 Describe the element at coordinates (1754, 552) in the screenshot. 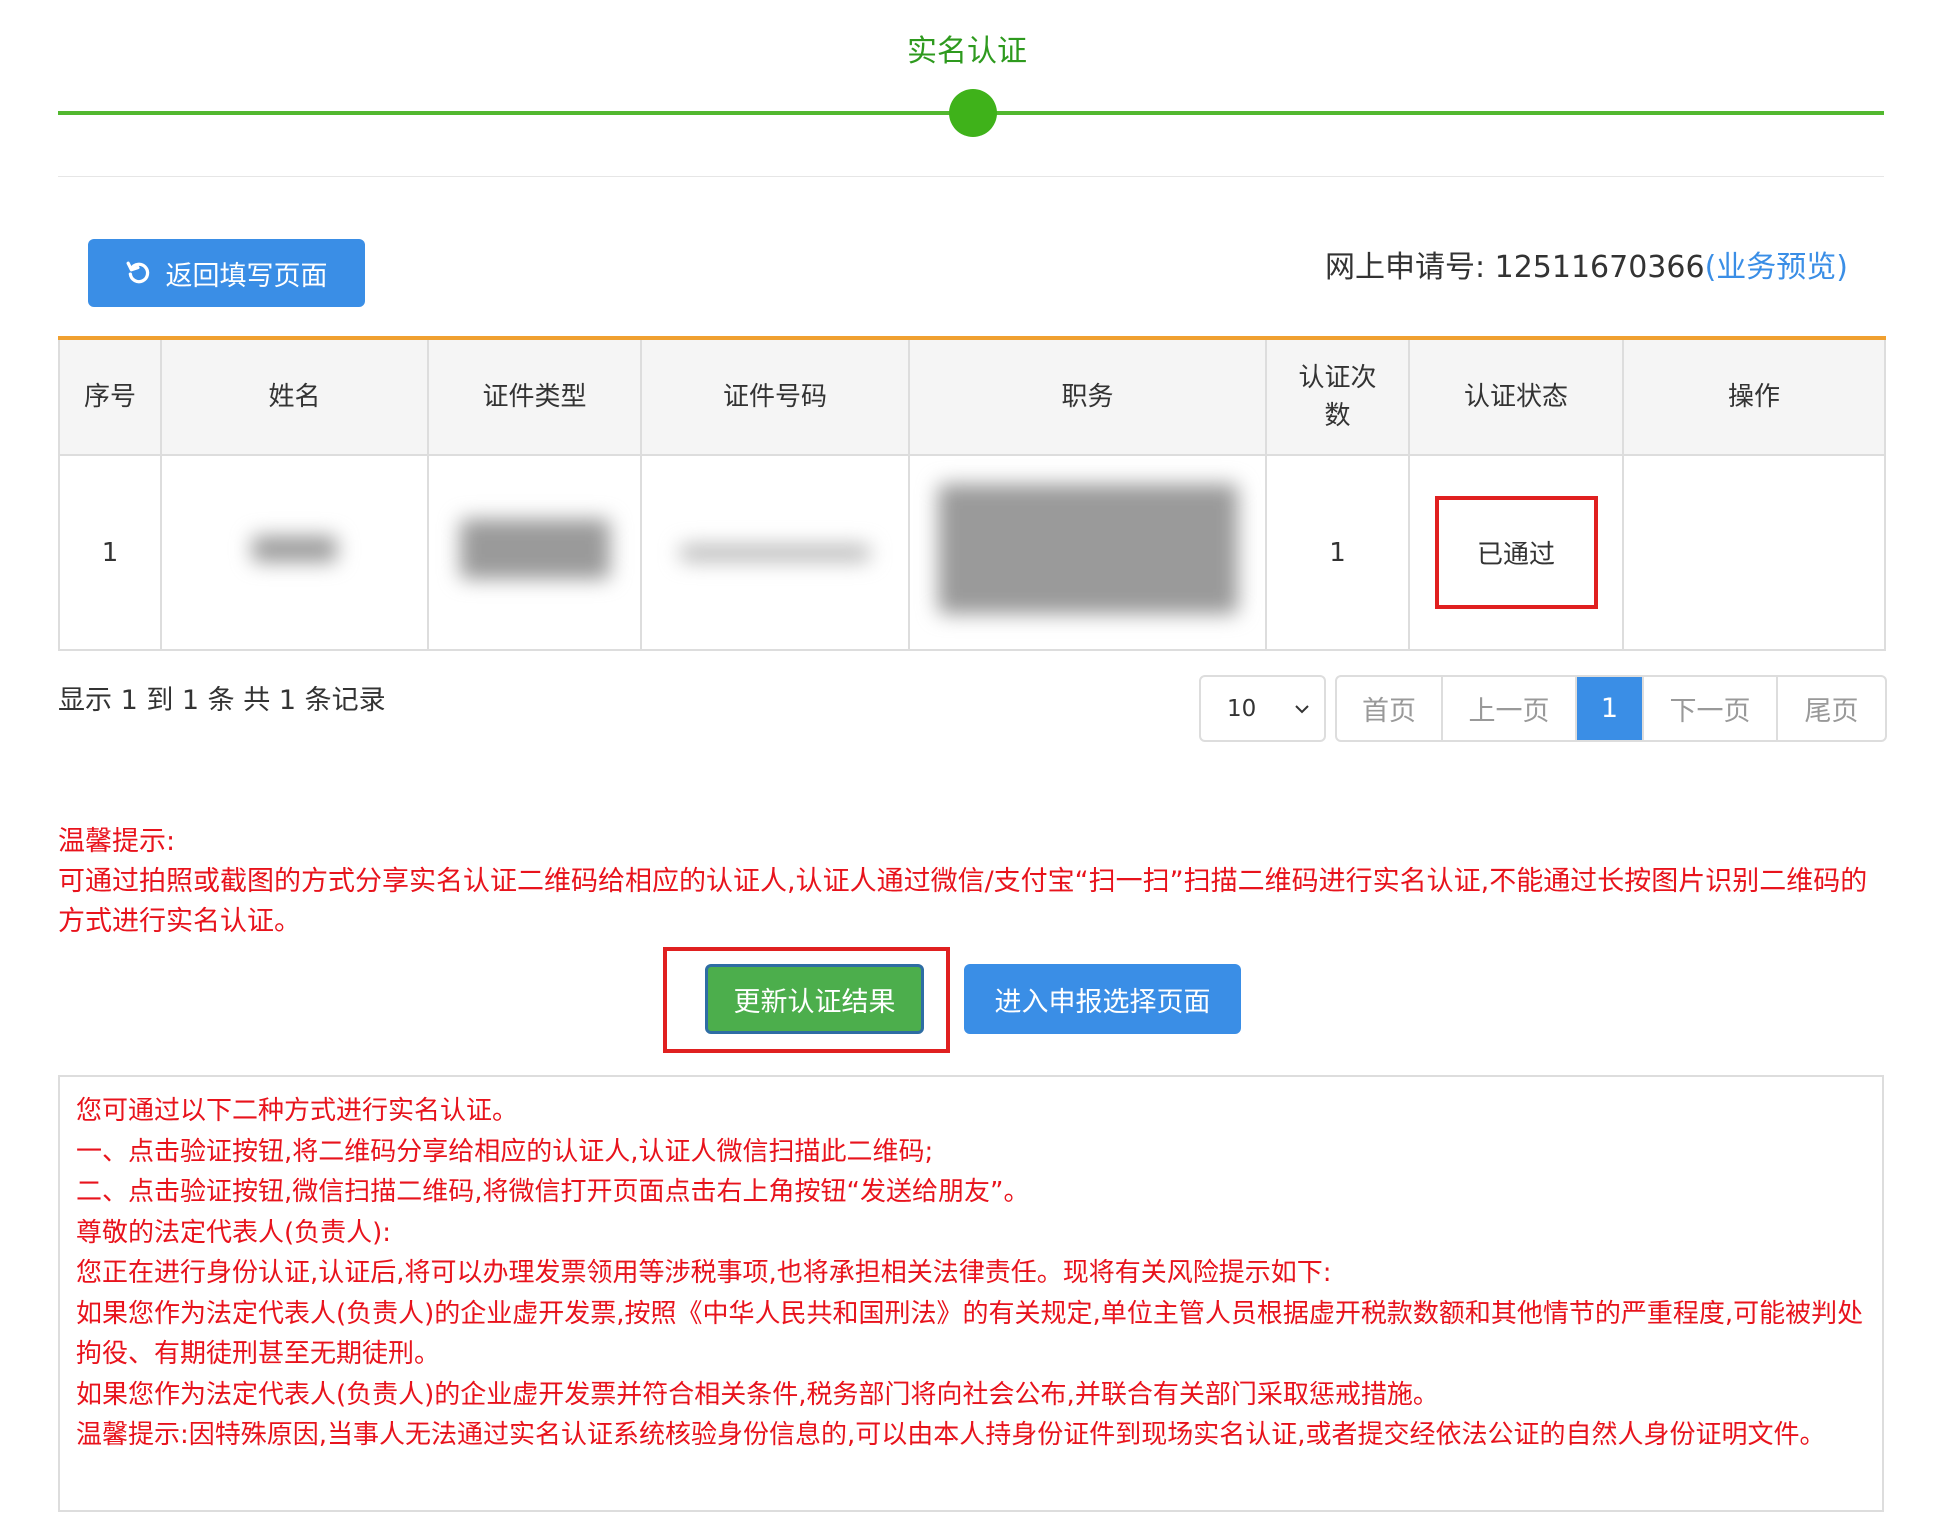

I see `cell-action` at that location.